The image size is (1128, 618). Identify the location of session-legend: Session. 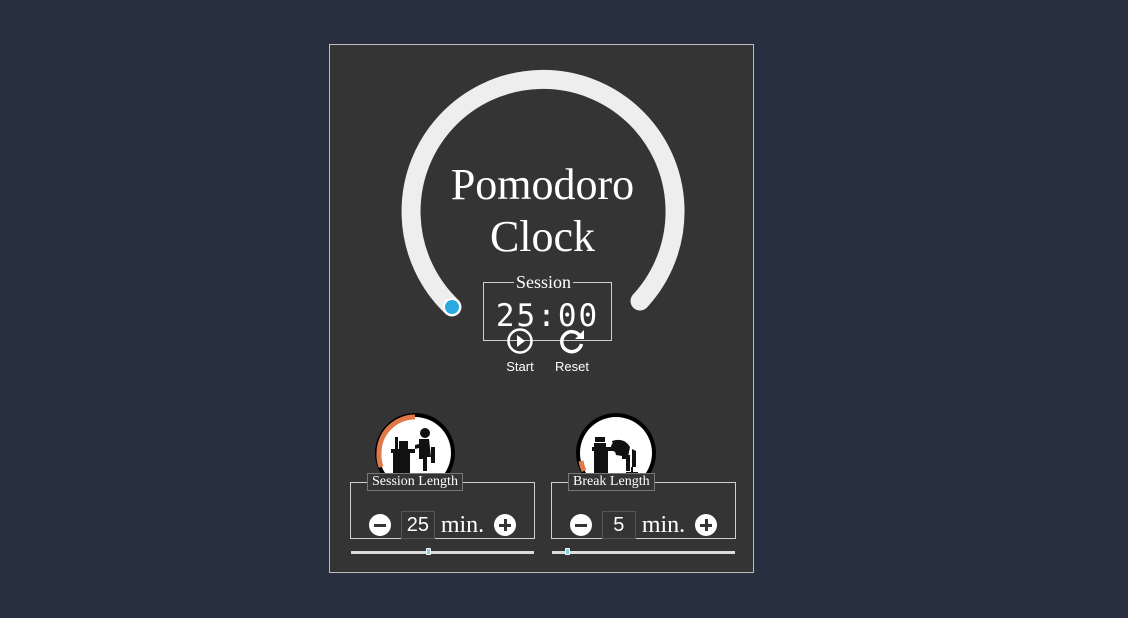
(544, 282).